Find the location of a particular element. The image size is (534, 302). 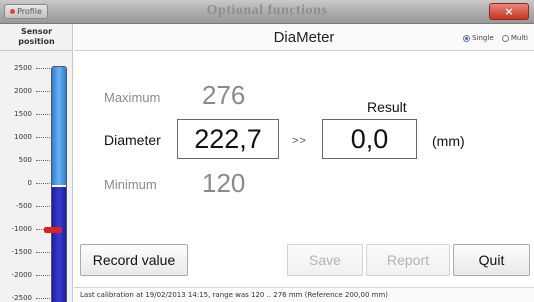

main-header: DiaMeter Single Multi is located at coordinates (304, 37).